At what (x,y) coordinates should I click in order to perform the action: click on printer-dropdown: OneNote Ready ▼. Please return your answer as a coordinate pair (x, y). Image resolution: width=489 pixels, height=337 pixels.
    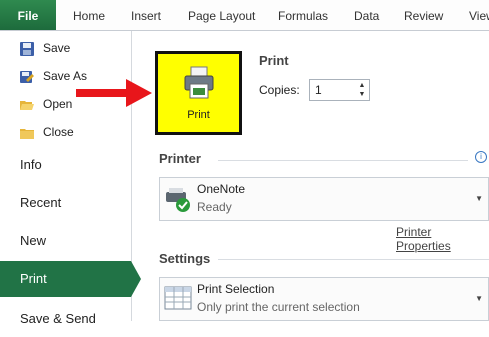
    Looking at the image, I should click on (324, 199).